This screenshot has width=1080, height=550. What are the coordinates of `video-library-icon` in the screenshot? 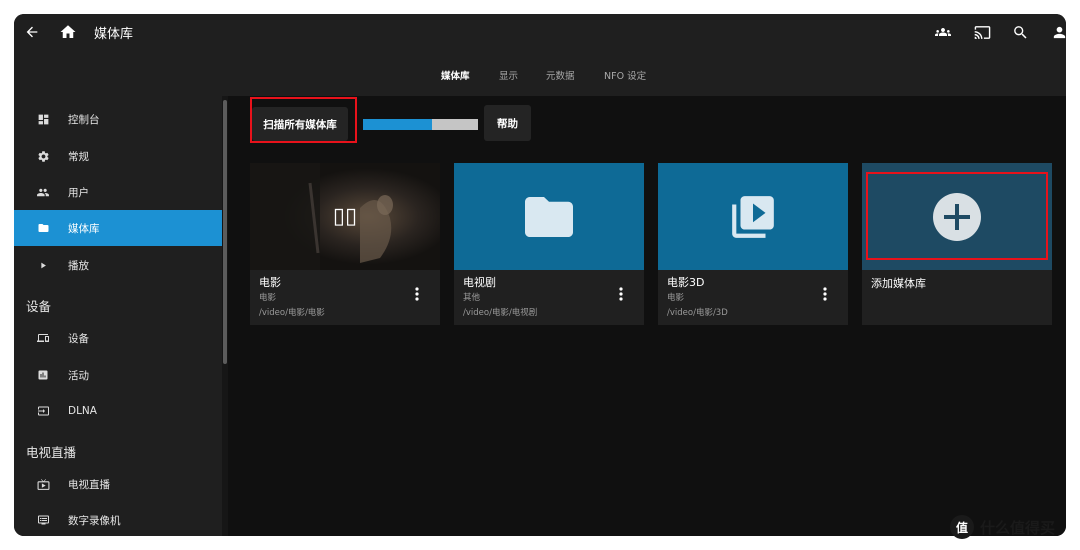 It's located at (753, 216).